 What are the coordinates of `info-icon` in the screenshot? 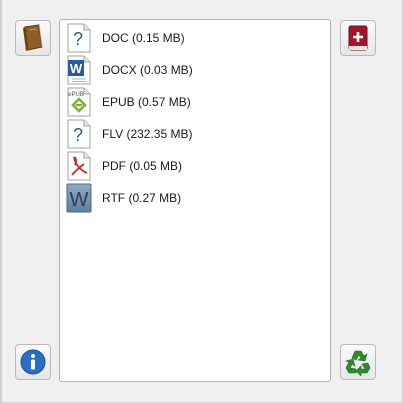 It's located at (33, 362).